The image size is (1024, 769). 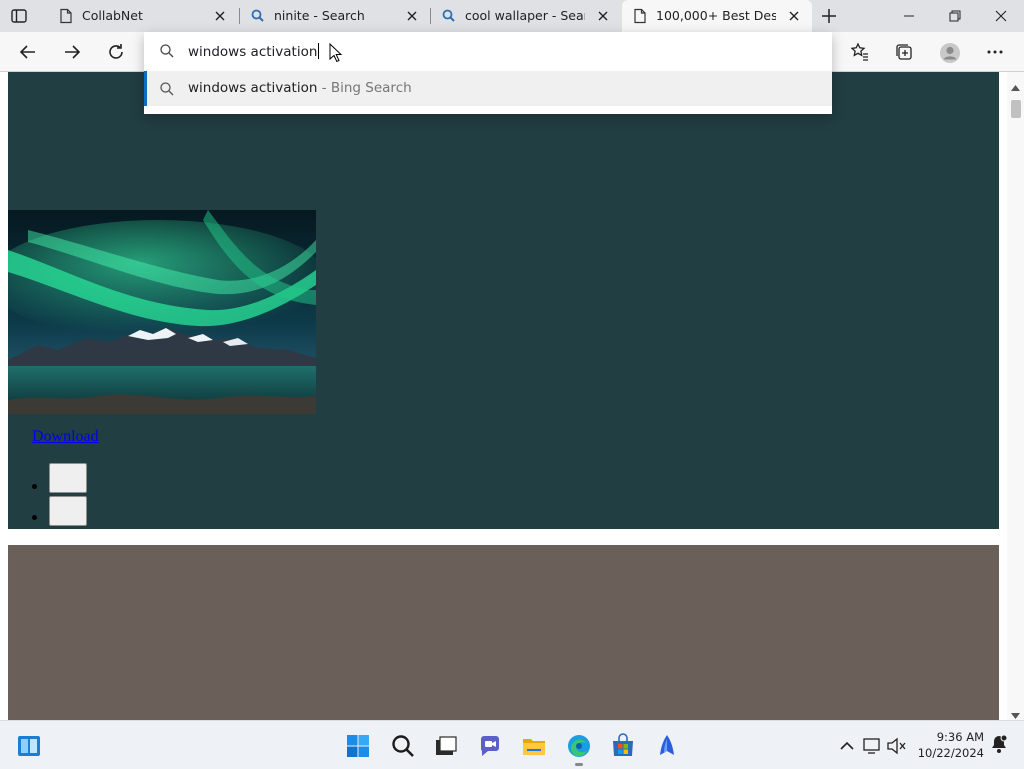 I want to click on back-button, so click(x=28, y=52).